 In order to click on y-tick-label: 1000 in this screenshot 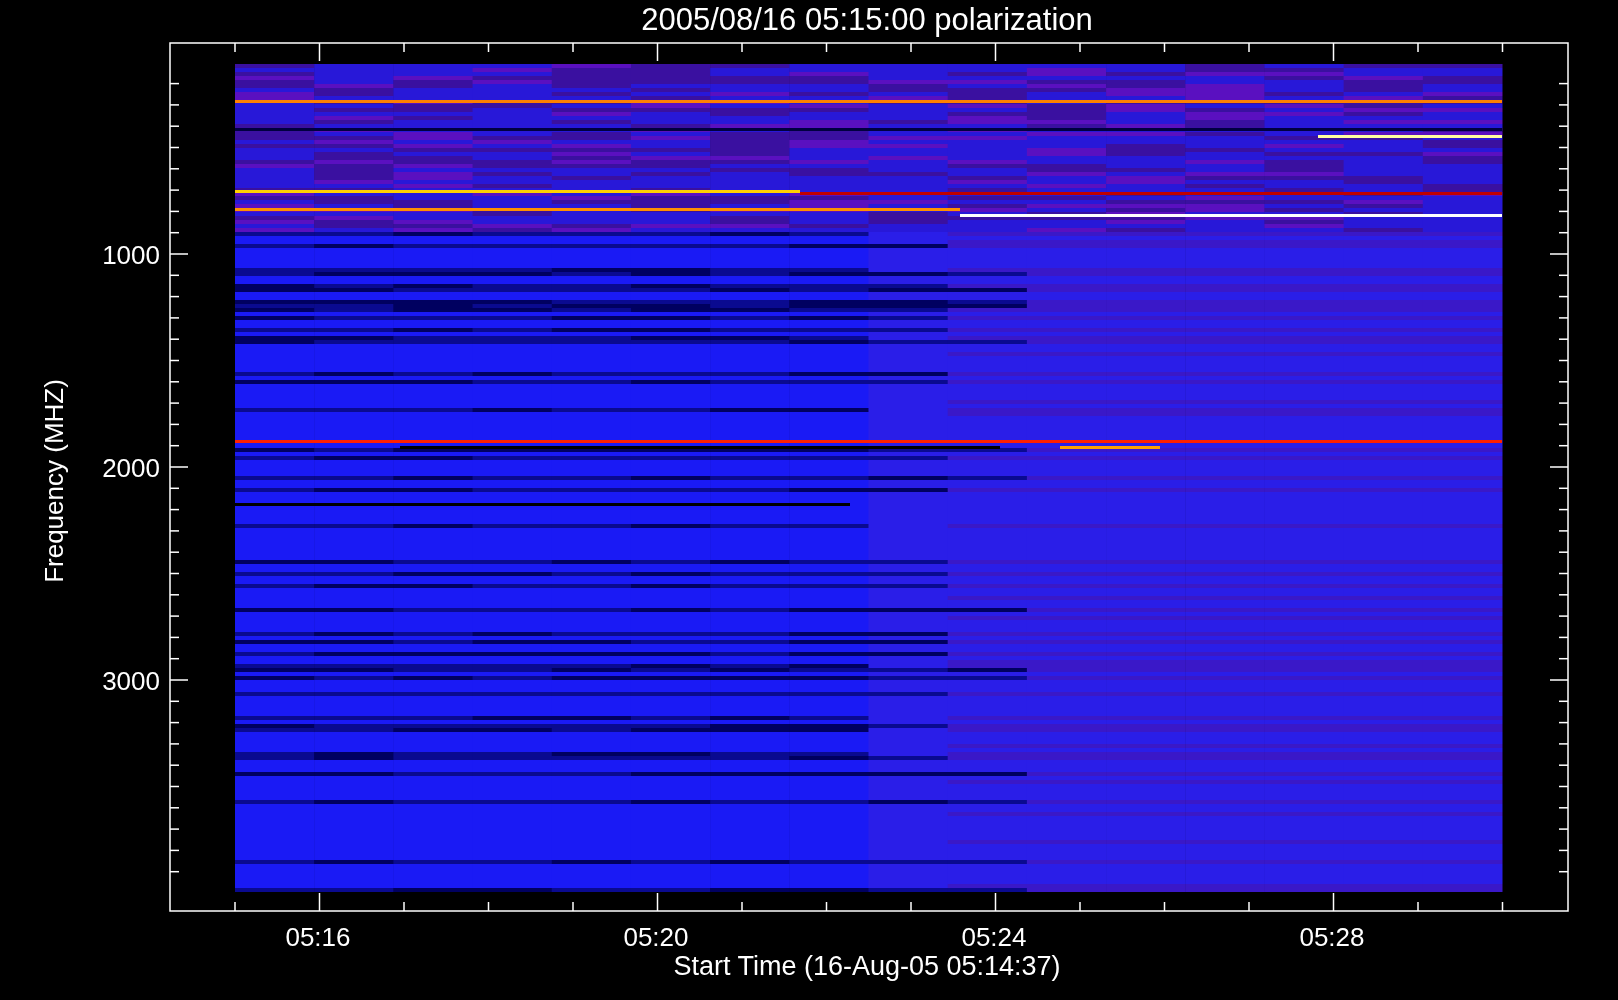, I will do `click(131, 255)`.